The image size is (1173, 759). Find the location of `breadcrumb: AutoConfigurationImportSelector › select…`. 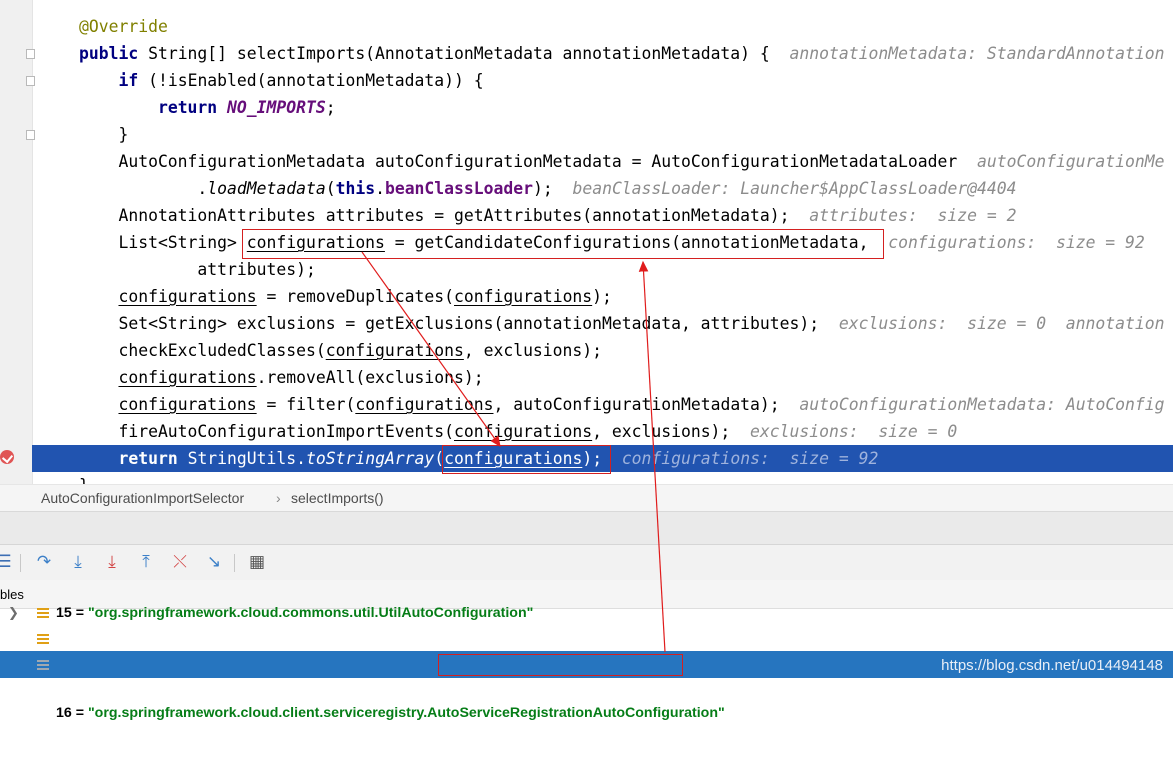

breadcrumb: AutoConfigurationImportSelector › select… is located at coordinates (586, 497).